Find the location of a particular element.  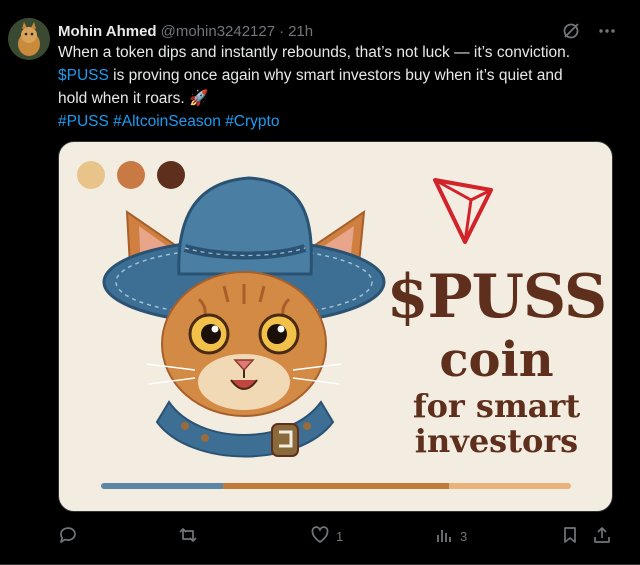

hashtag-link: #PUSS is located at coordinates (83, 121).